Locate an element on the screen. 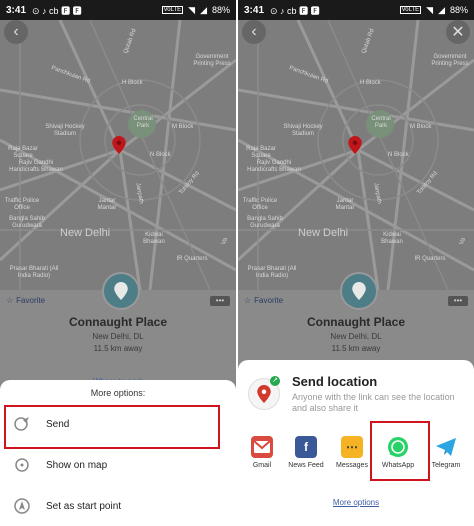 This screenshot has height=526, width=474. map-label-shivaji: Shivaji Hockey Stadium is located at coordinates (303, 130).